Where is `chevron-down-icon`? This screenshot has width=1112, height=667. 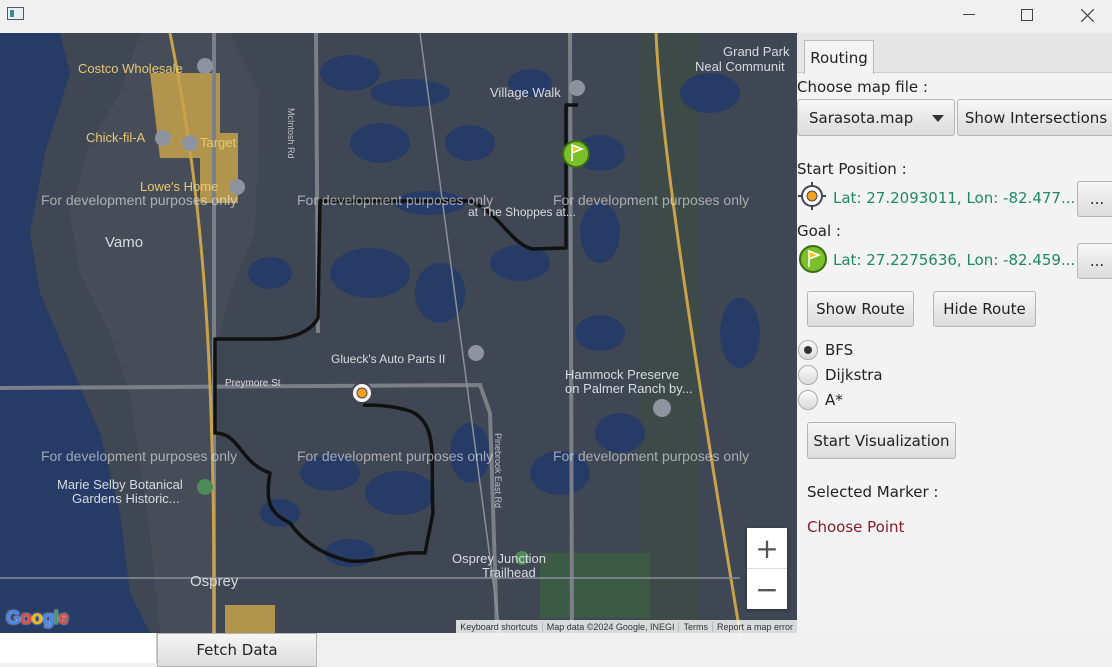
chevron-down-icon is located at coordinates (938, 118).